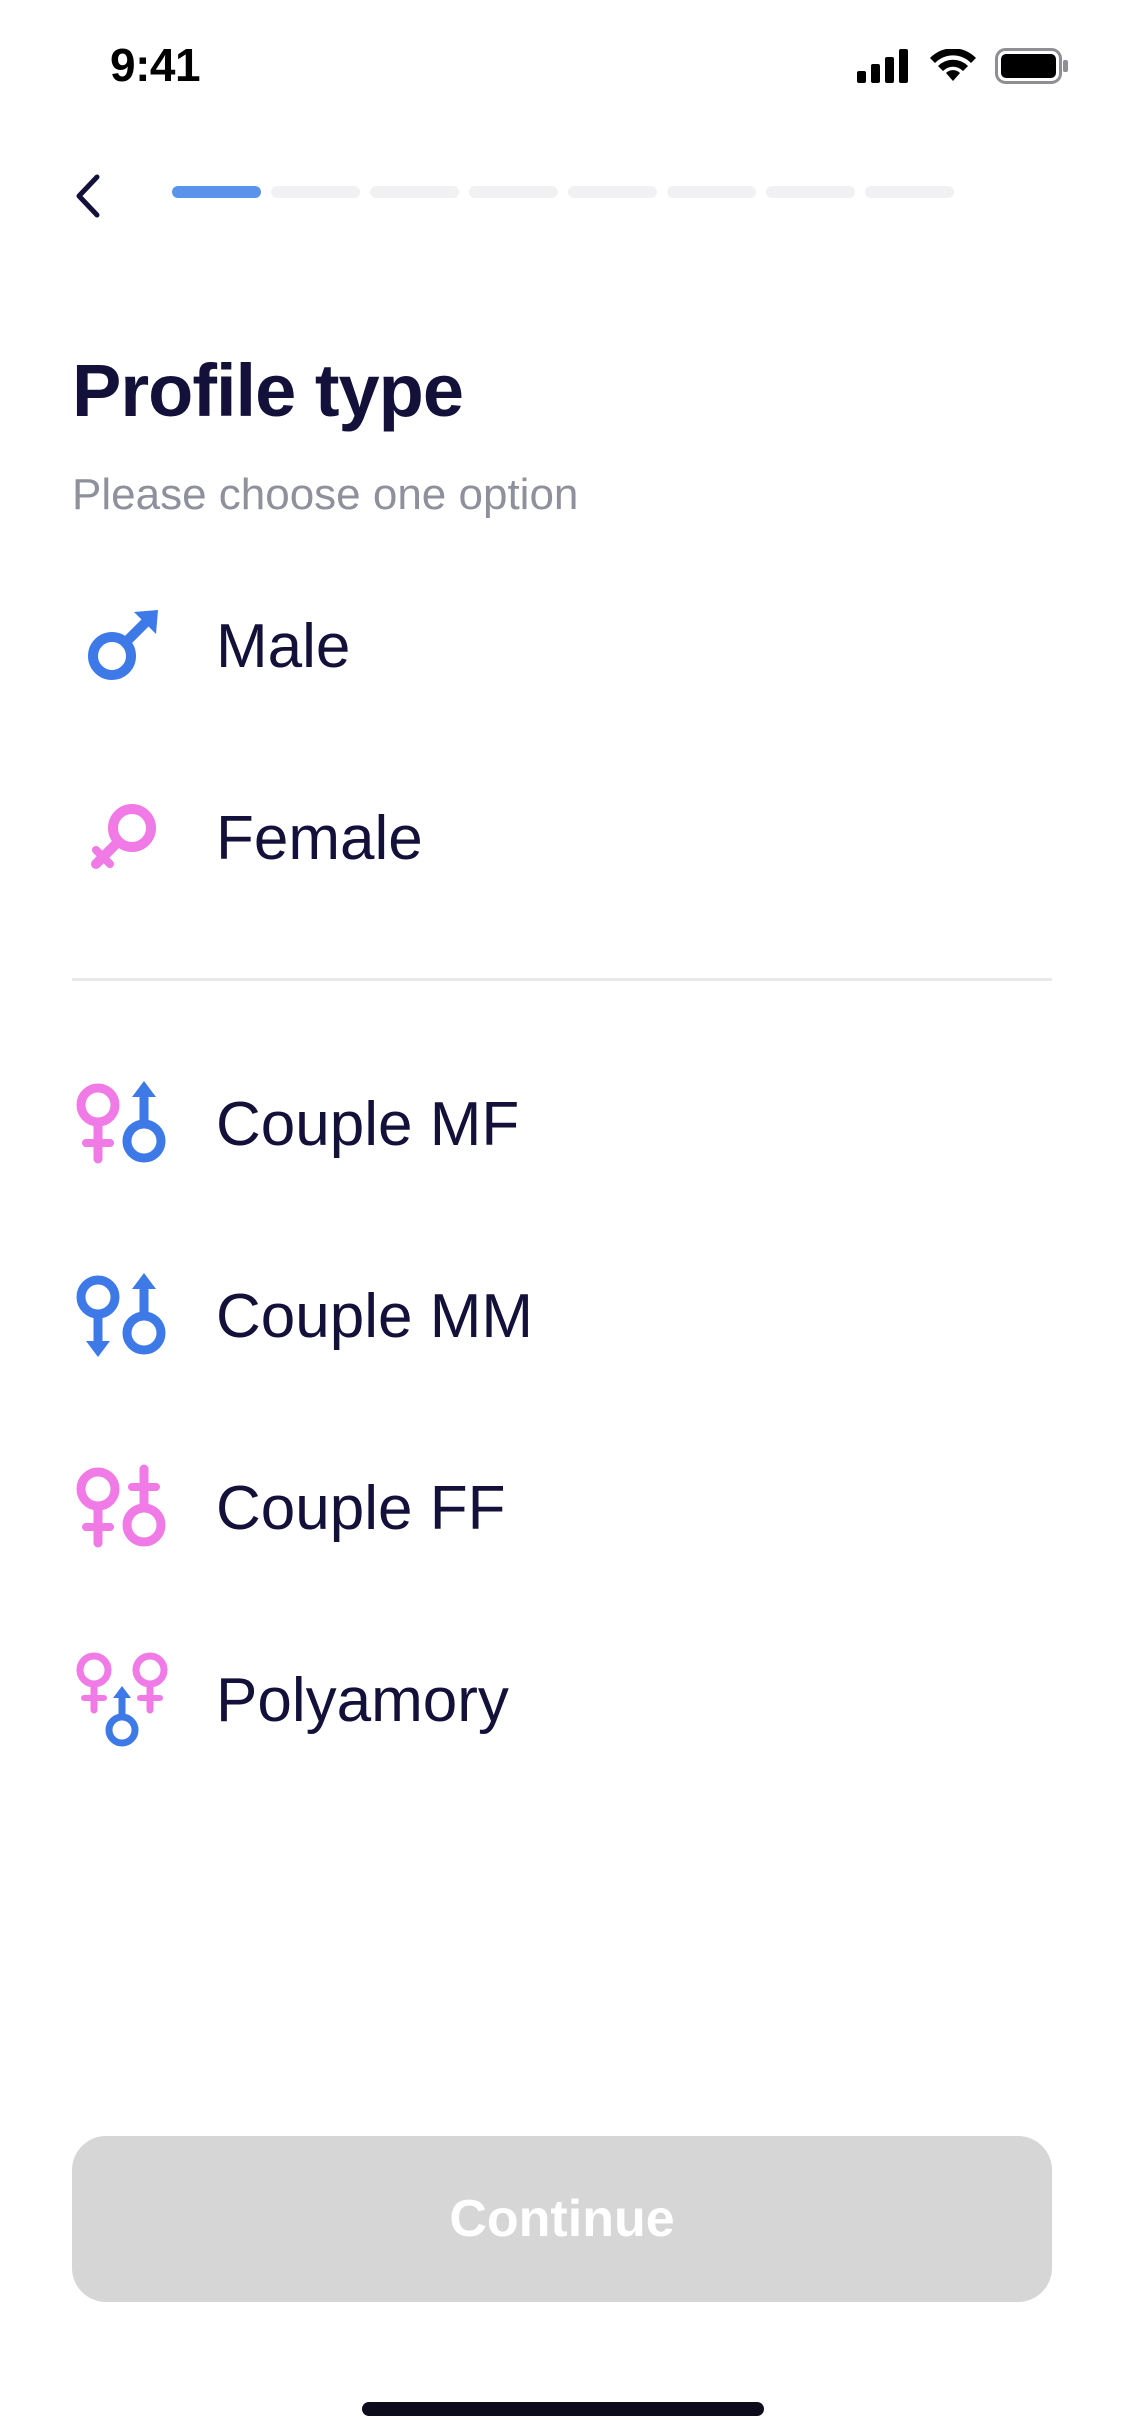 Image resolution: width=1125 pixels, height=2436 pixels. I want to click on divider, so click(562, 979).